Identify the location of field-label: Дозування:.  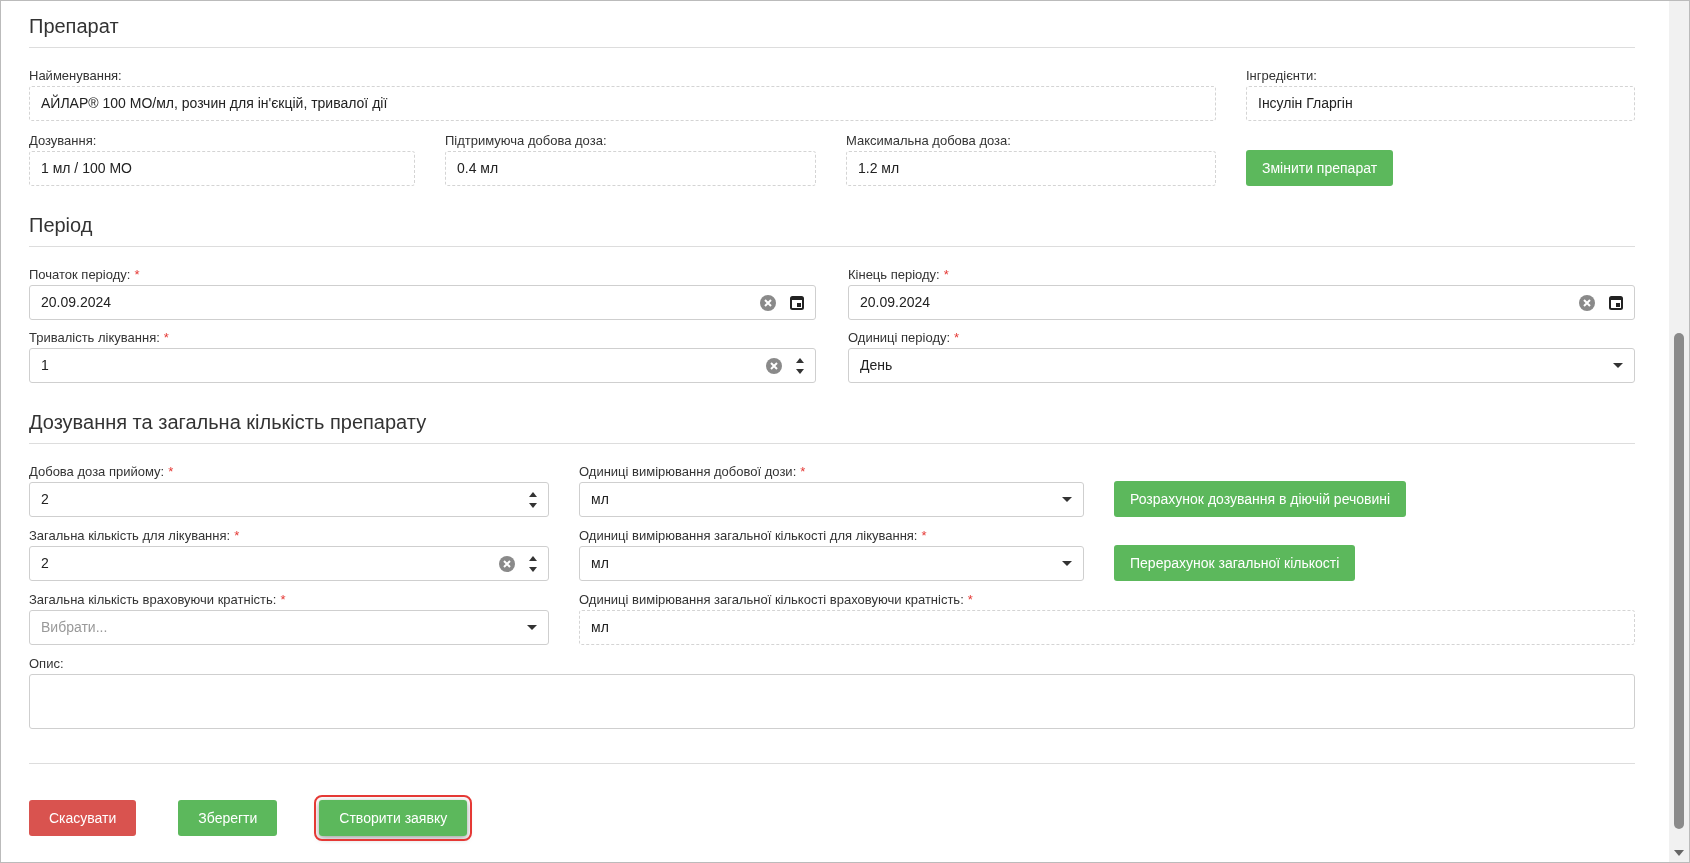
(63, 141).